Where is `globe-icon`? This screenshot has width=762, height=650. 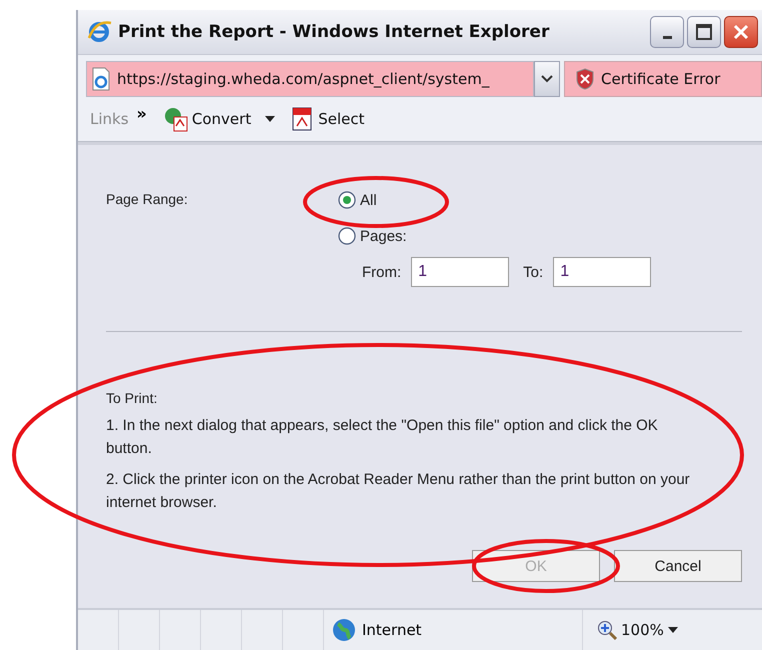
globe-icon is located at coordinates (344, 630).